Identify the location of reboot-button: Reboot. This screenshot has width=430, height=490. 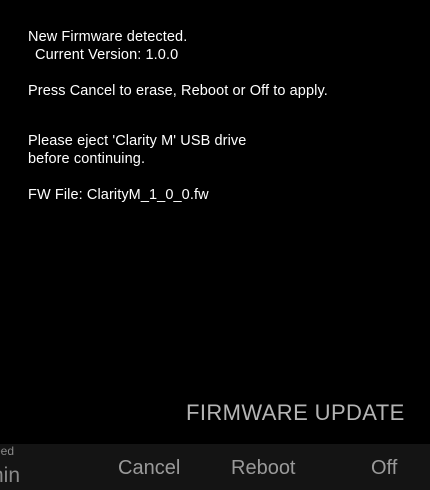
(263, 468).